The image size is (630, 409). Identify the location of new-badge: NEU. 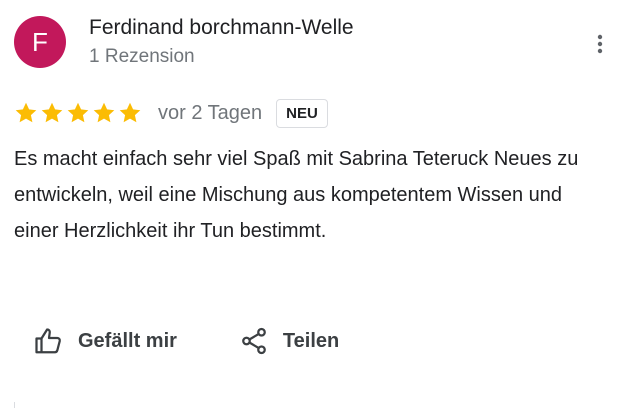
(302, 113).